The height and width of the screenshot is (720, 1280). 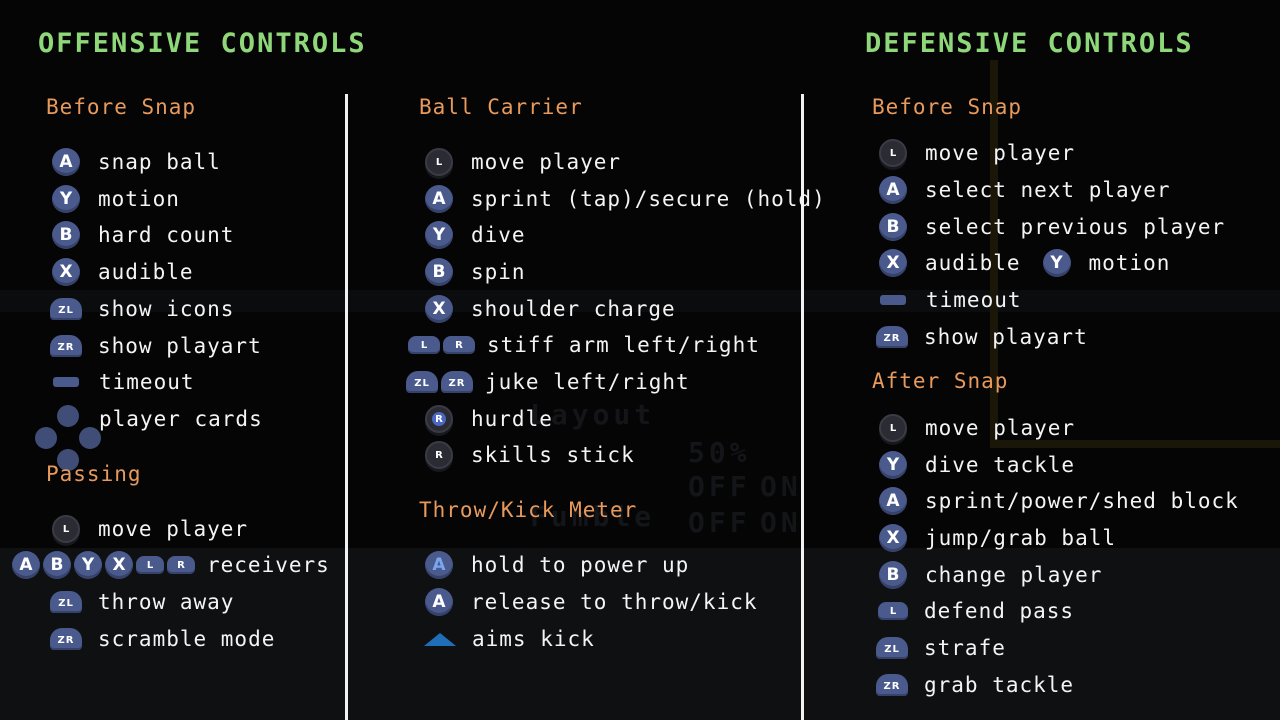 I want to click on control-row: A release to throw/kick, so click(x=591, y=602).